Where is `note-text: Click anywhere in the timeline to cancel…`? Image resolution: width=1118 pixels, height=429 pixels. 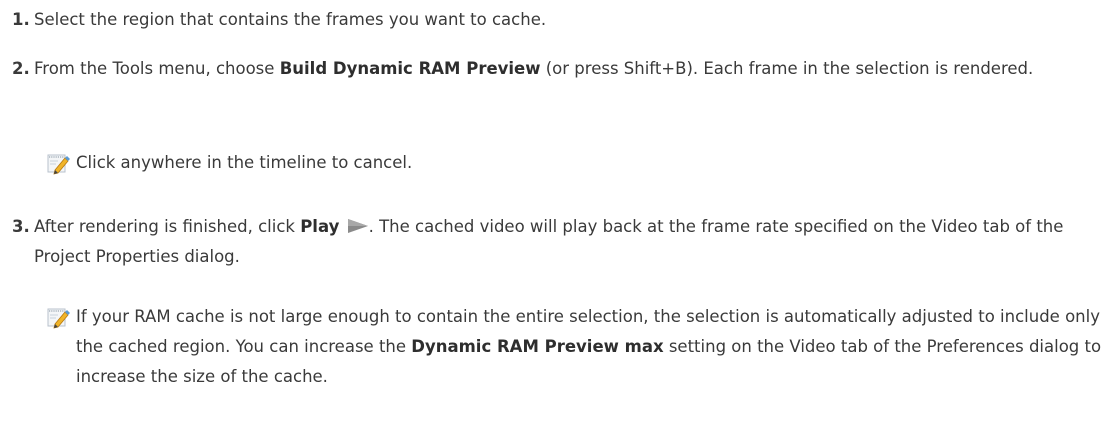
note-text: Click anywhere in the timeline to cancel… is located at coordinates (244, 162).